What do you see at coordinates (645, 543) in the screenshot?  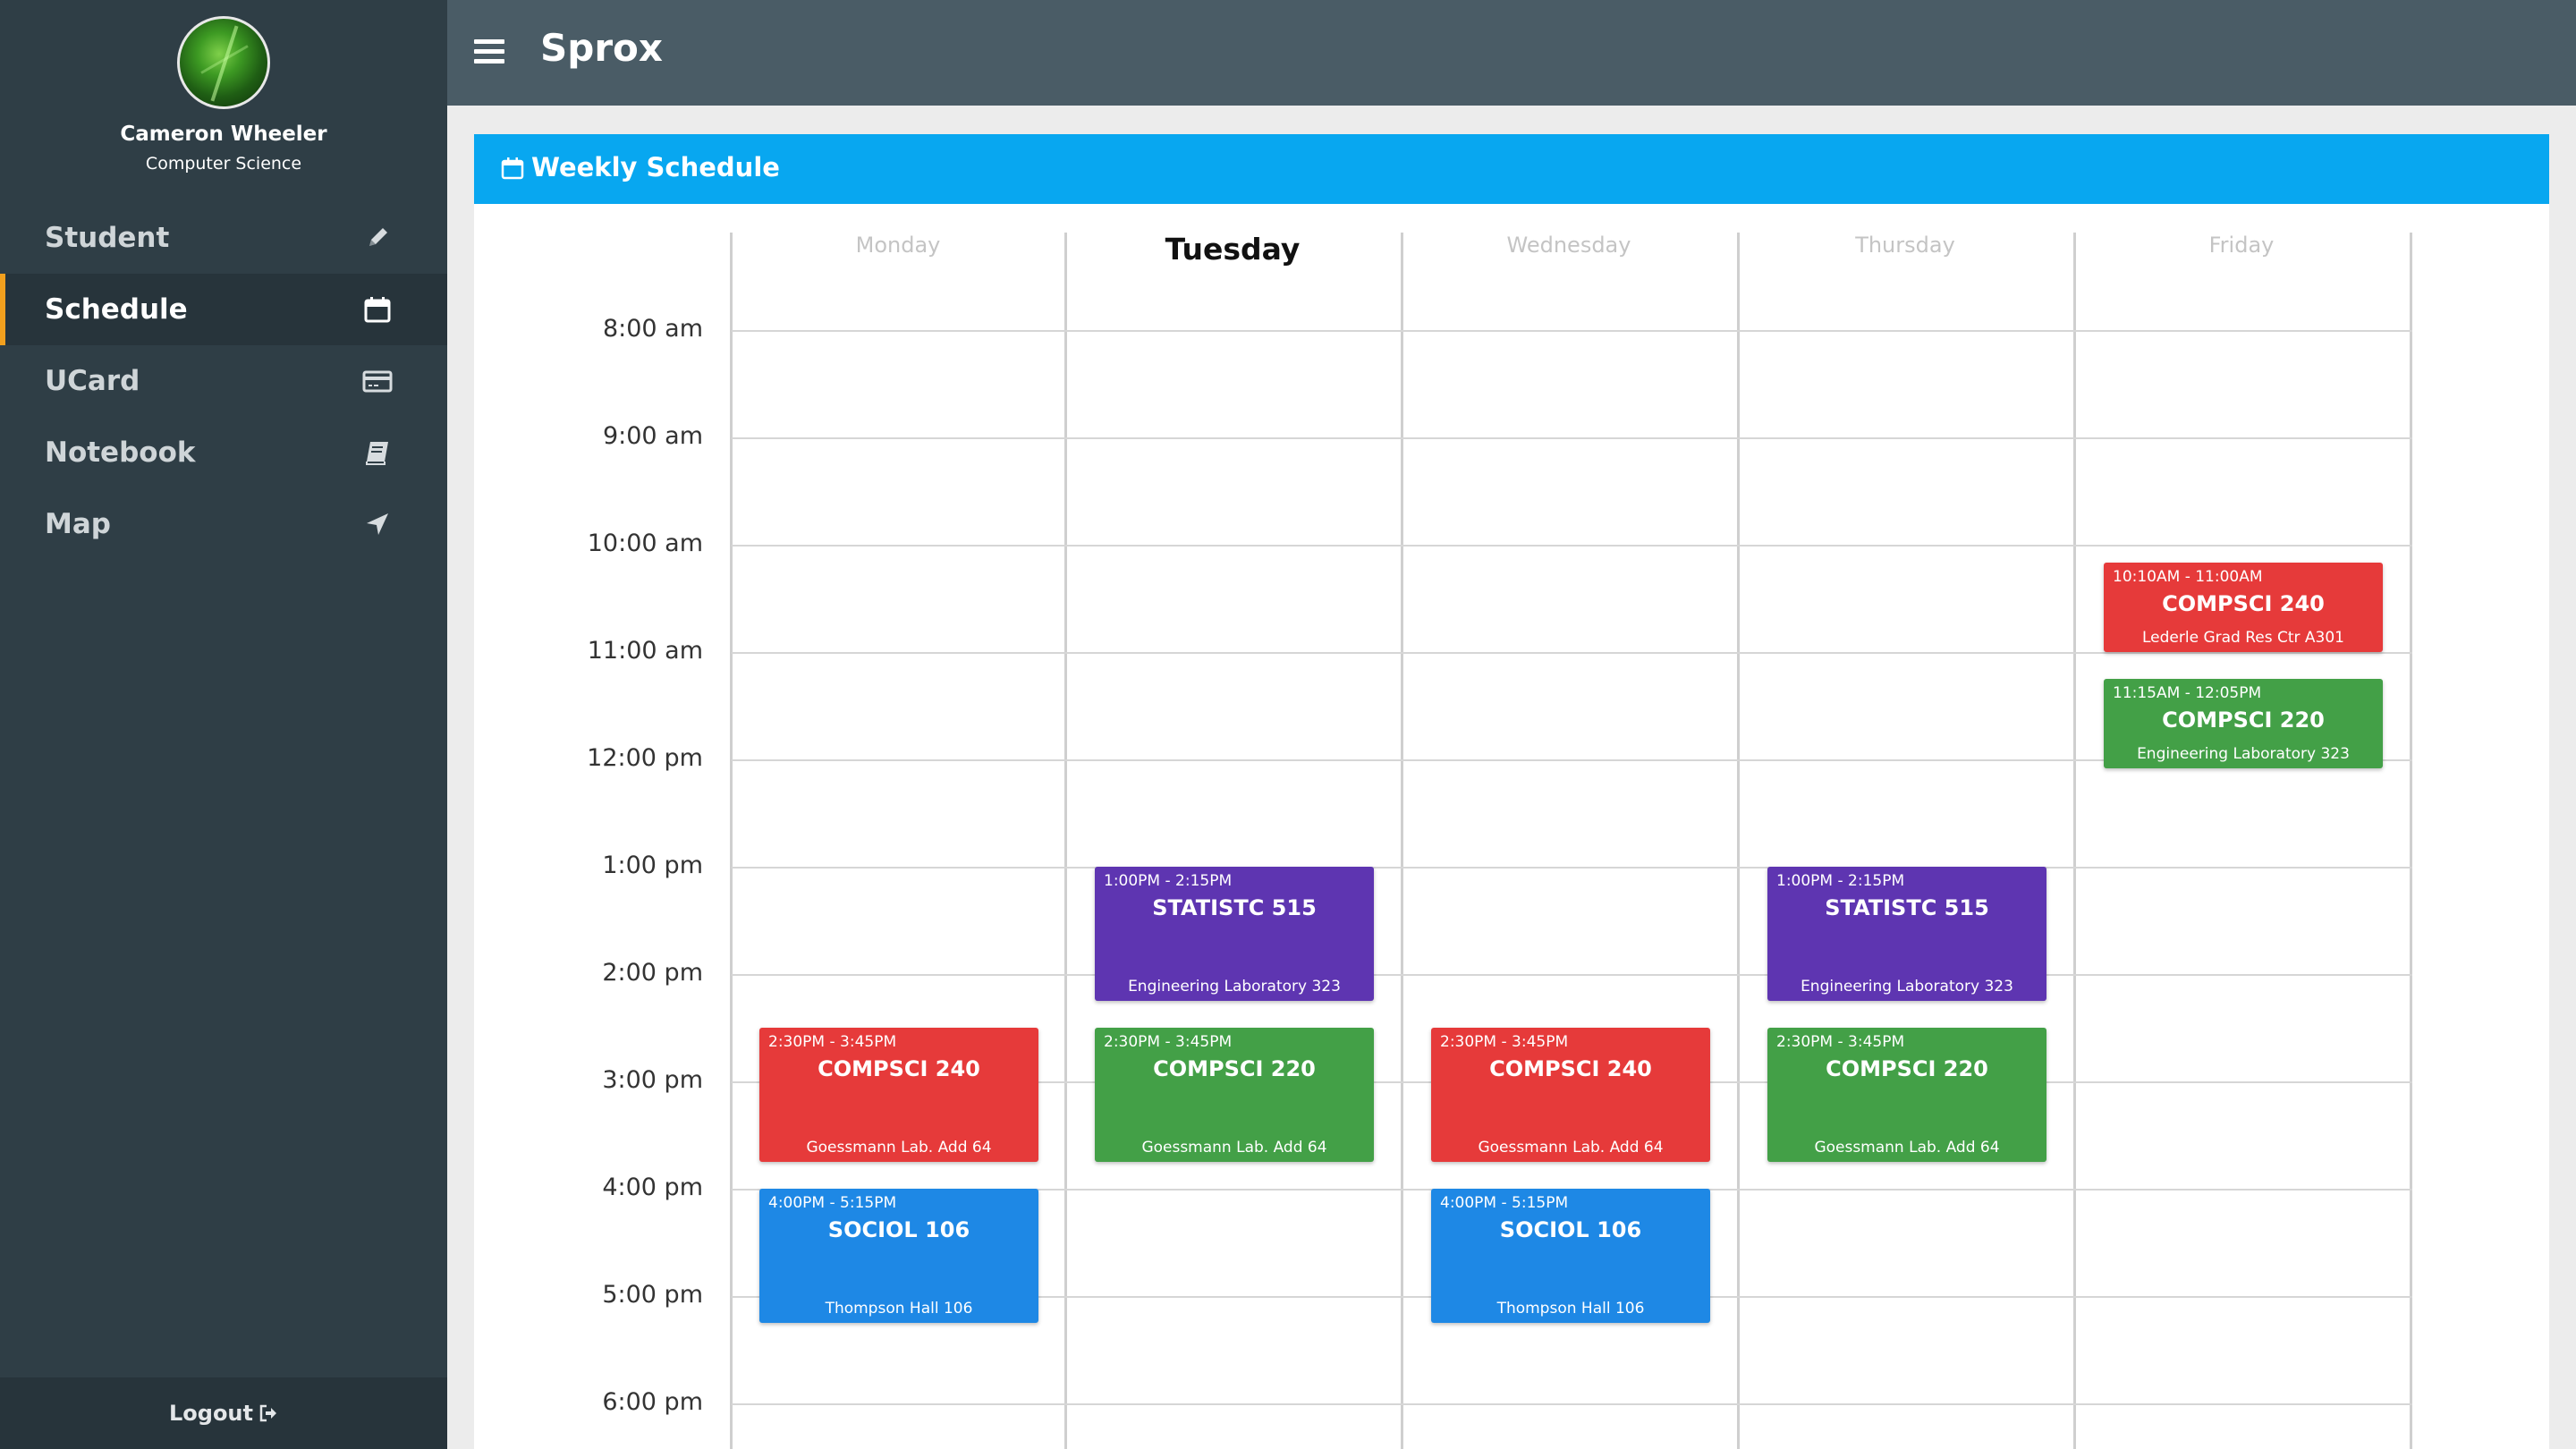 I see `time-label: 10:00 am` at bounding box center [645, 543].